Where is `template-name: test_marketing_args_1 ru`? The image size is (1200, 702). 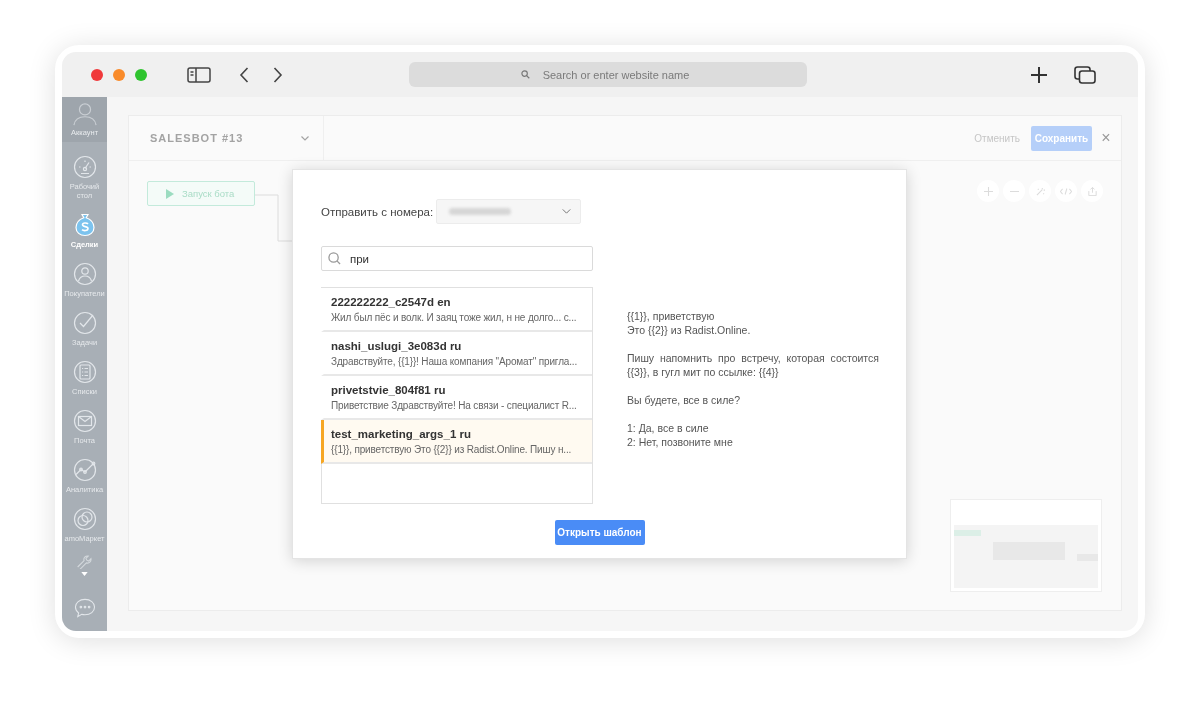 template-name: test_marketing_args_1 ru is located at coordinates (401, 433).